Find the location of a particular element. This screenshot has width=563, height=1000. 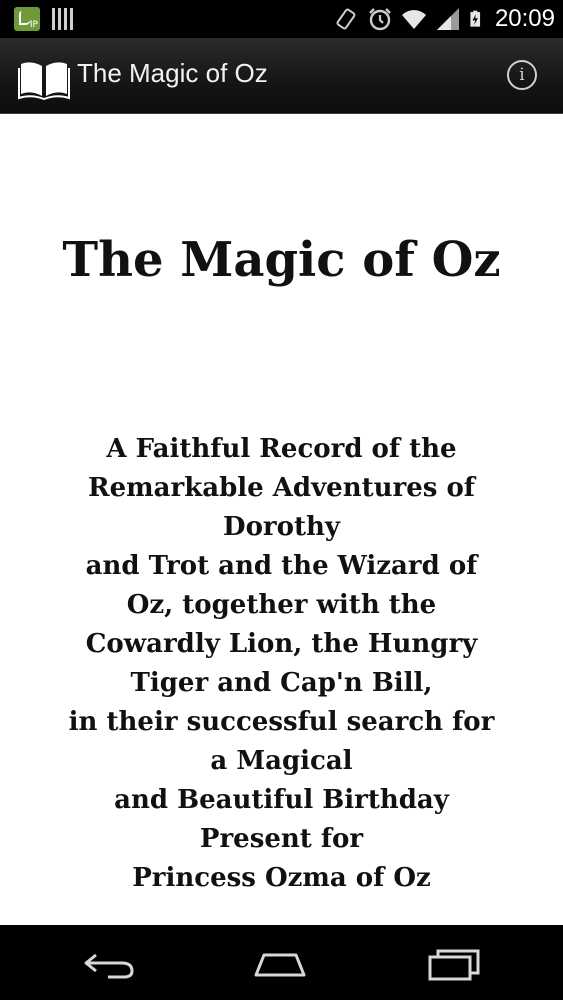

app-title: The Magic of Oz is located at coordinates (172, 73).